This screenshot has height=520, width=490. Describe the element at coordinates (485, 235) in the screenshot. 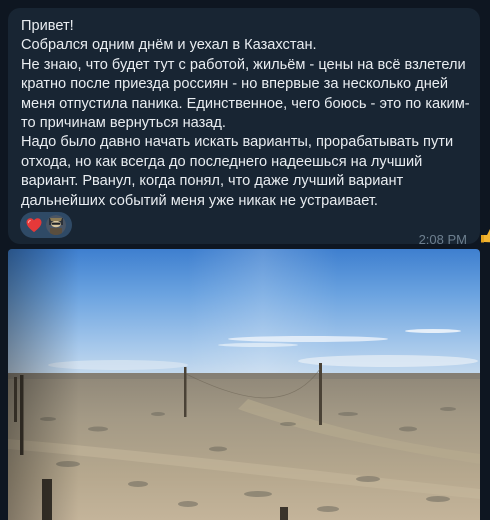

I see `thumbs-up-icon` at that location.